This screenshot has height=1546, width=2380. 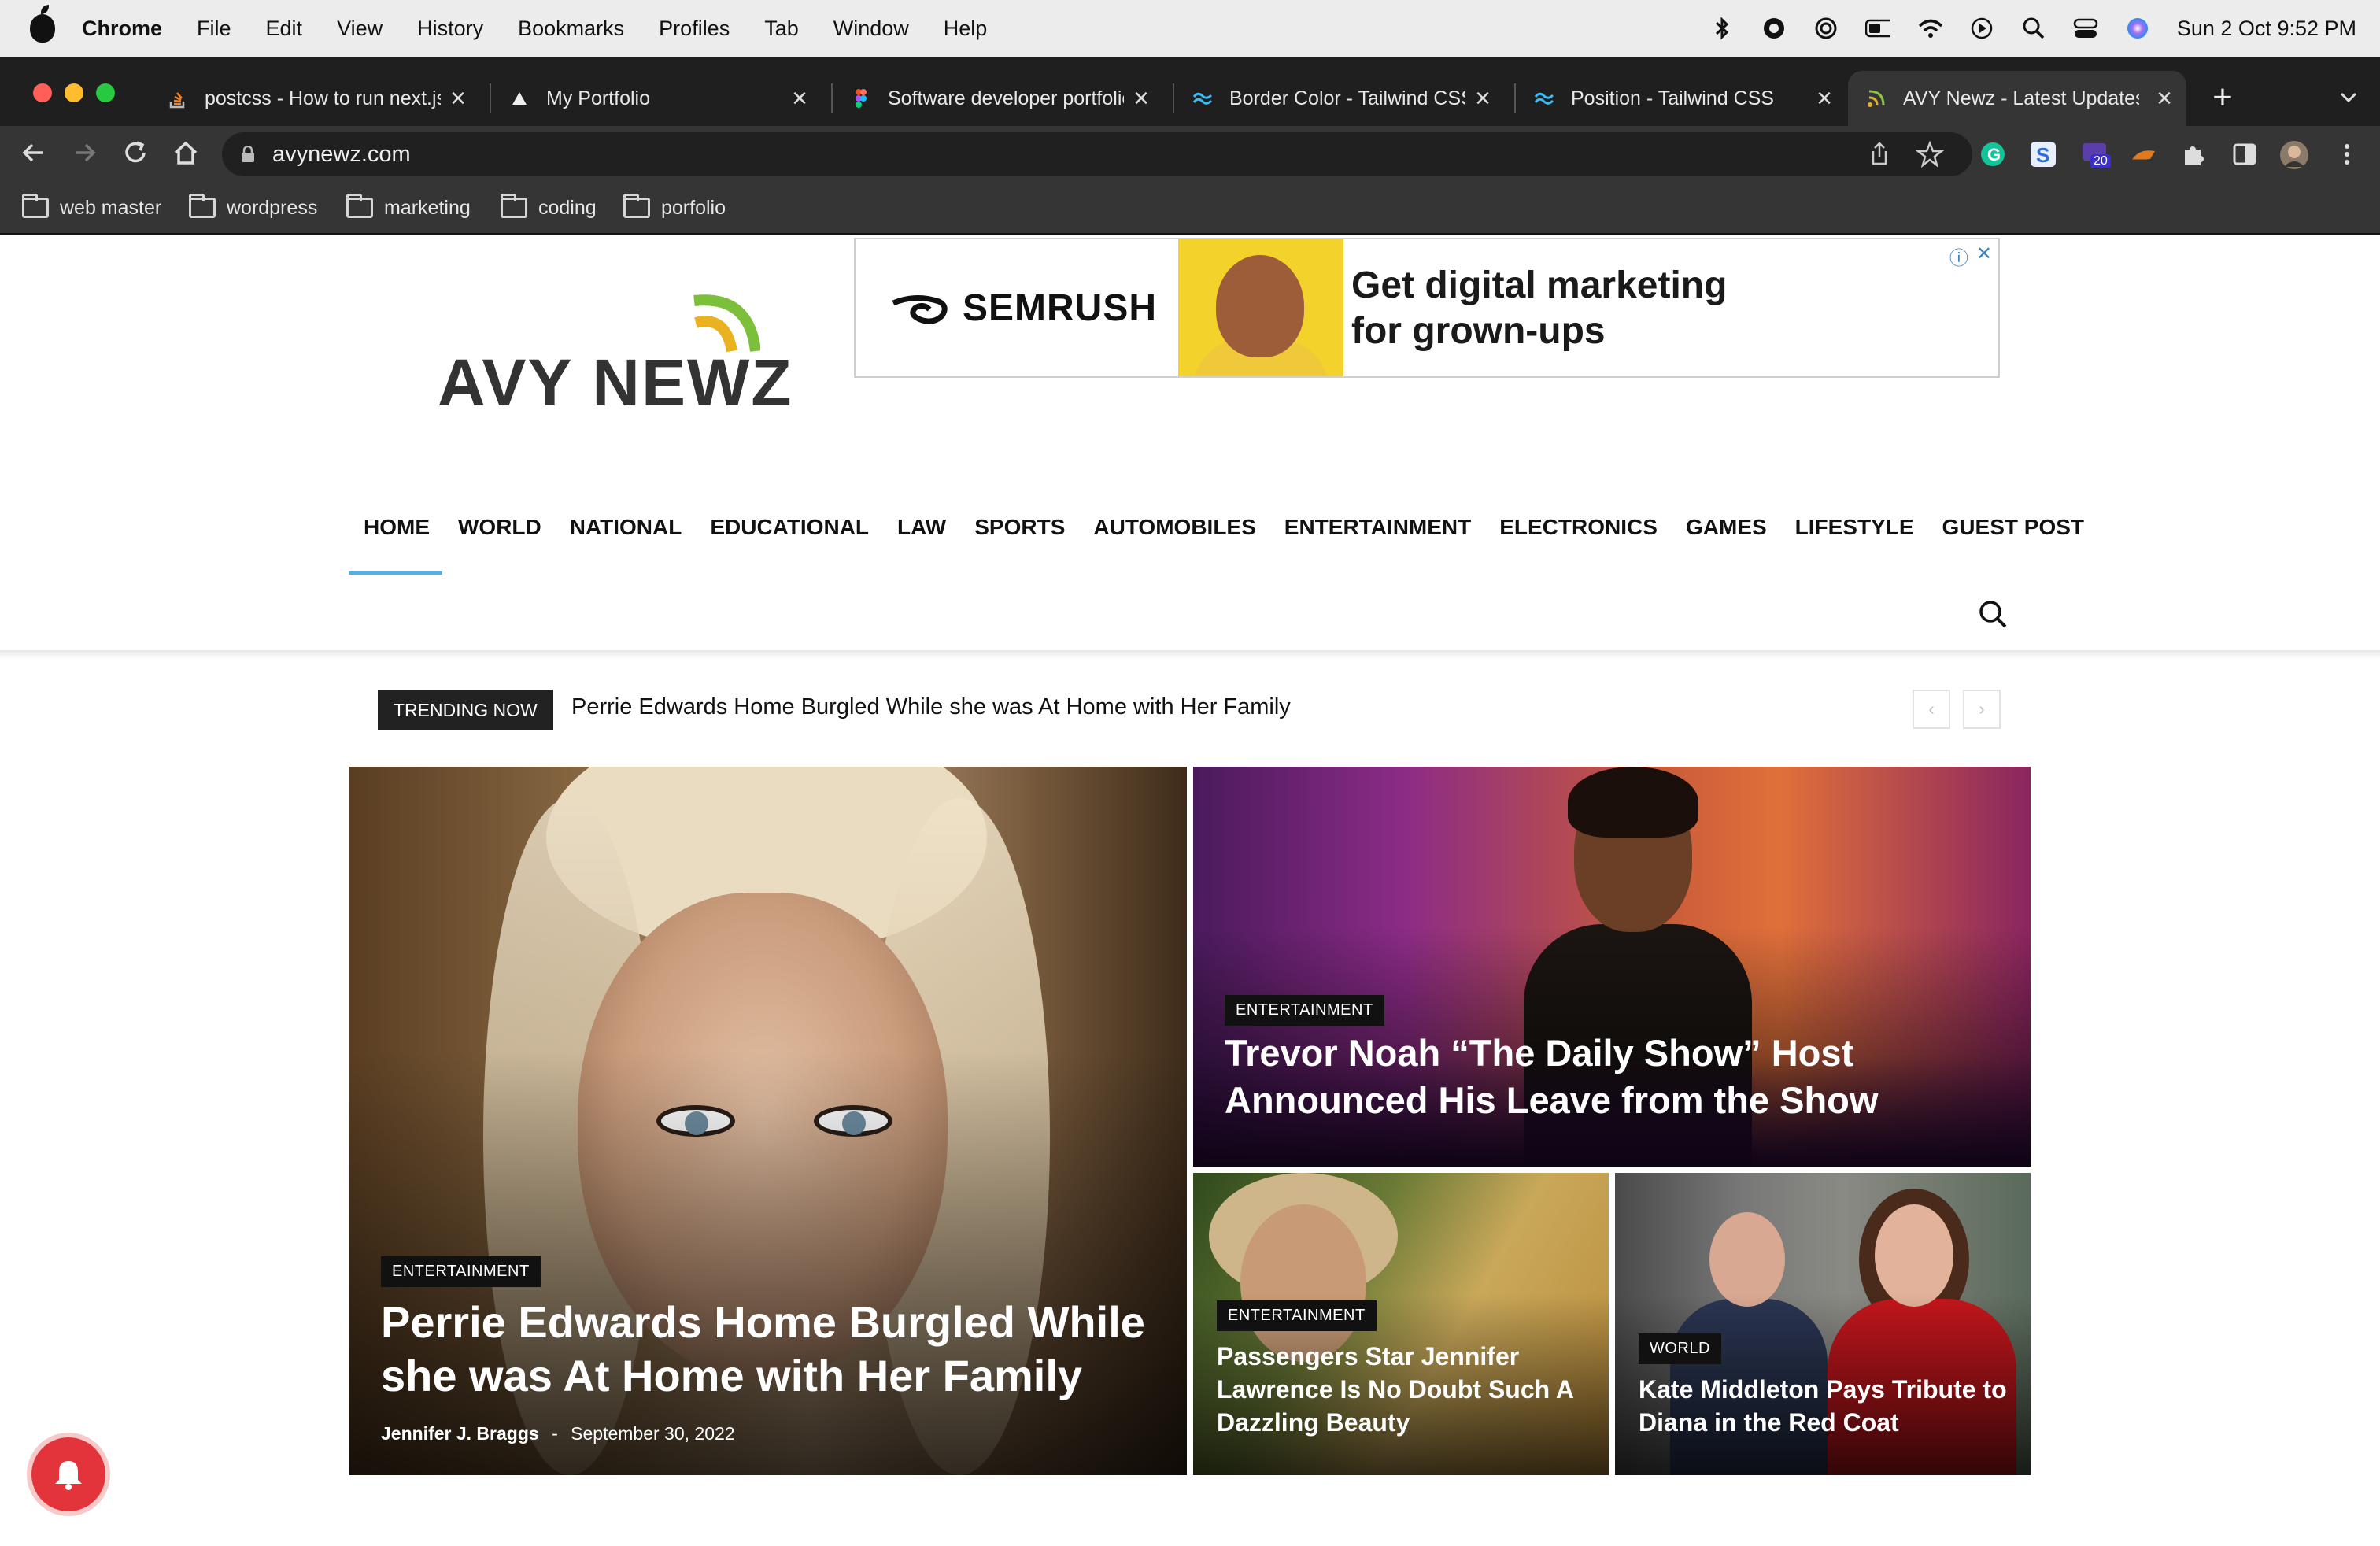 What do you see at coordinates (1097, 154) in the screenshot?
I see `address-bar: avynewz.com` at bounding box center [1097, 154].